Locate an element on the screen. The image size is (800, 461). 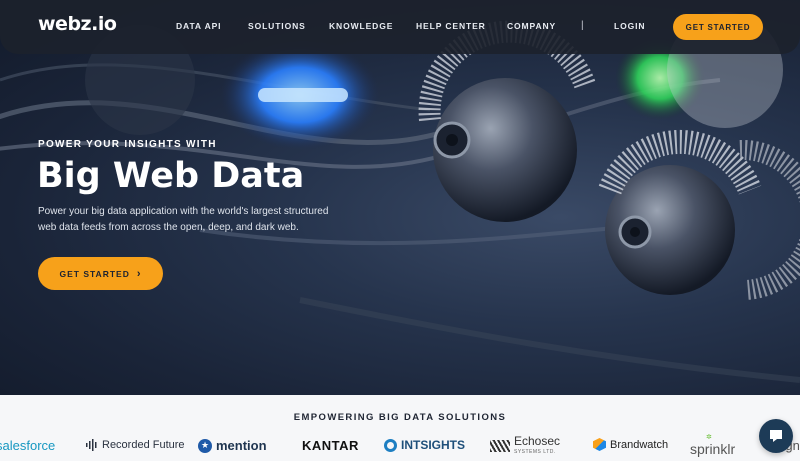
chat-widget-button is located at coordinates (776, 436).